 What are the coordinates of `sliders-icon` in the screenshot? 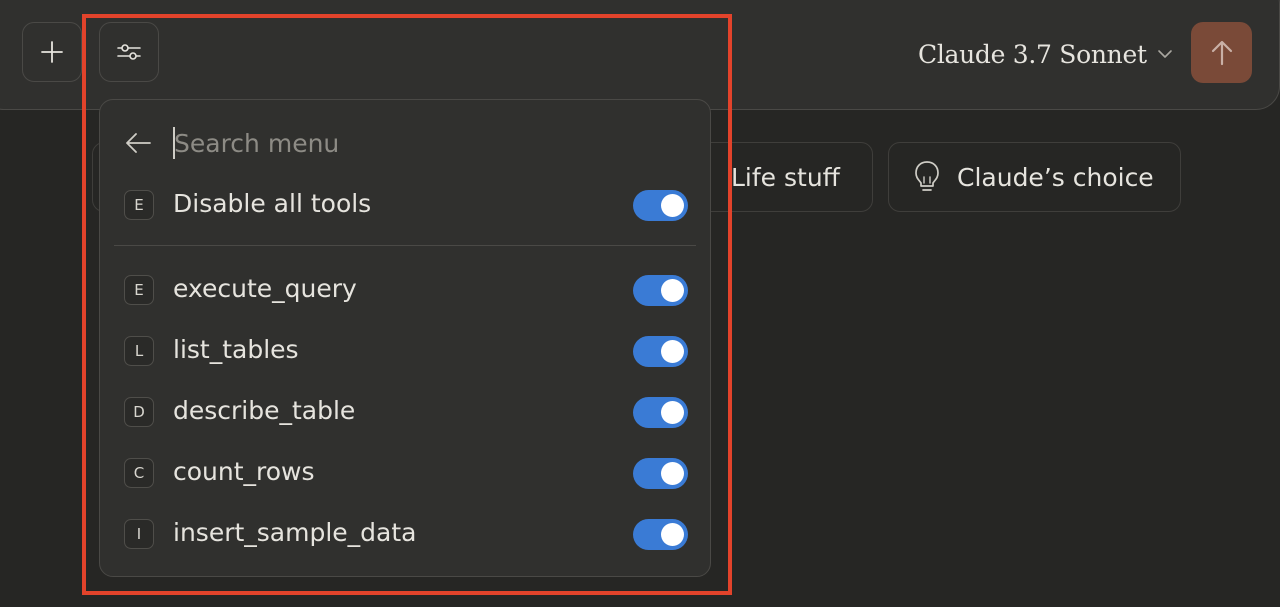 It's located at (129, 52).